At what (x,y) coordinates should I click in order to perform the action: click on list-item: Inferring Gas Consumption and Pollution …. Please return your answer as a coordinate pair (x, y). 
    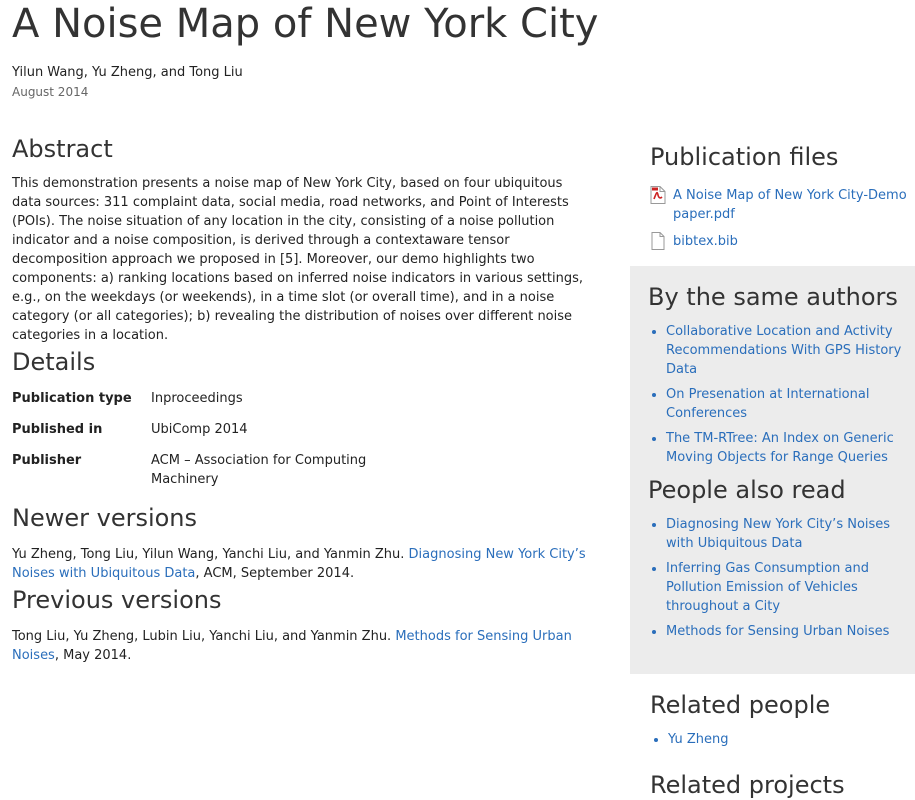
    Looking at the image, I should click on (787, 587).